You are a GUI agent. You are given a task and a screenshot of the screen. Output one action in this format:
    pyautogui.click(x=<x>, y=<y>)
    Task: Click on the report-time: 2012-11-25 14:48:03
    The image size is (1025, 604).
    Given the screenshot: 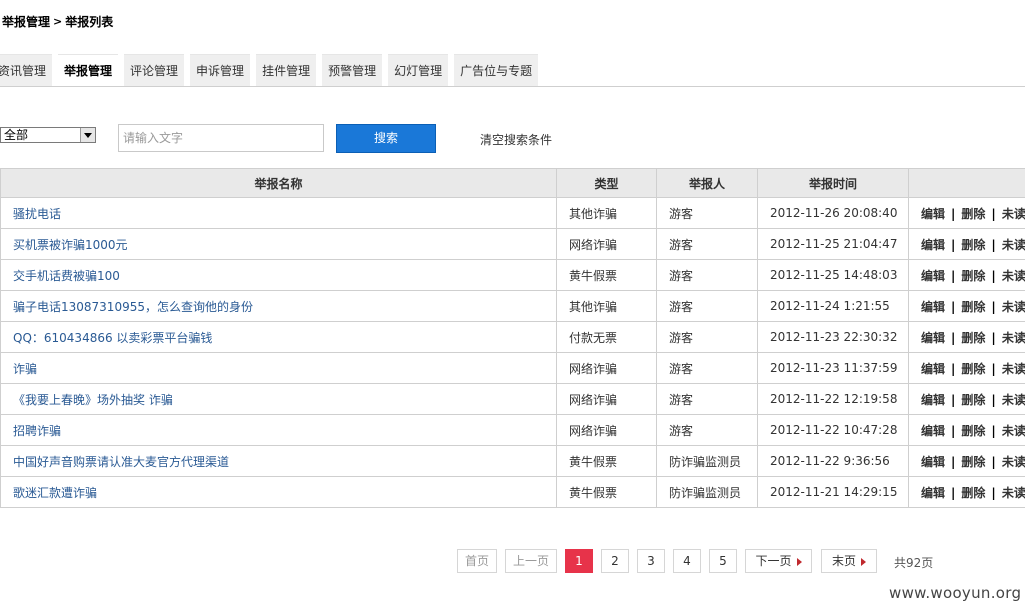 What is the action you would take?
    pyautogui.click(x=833, y=275)
    